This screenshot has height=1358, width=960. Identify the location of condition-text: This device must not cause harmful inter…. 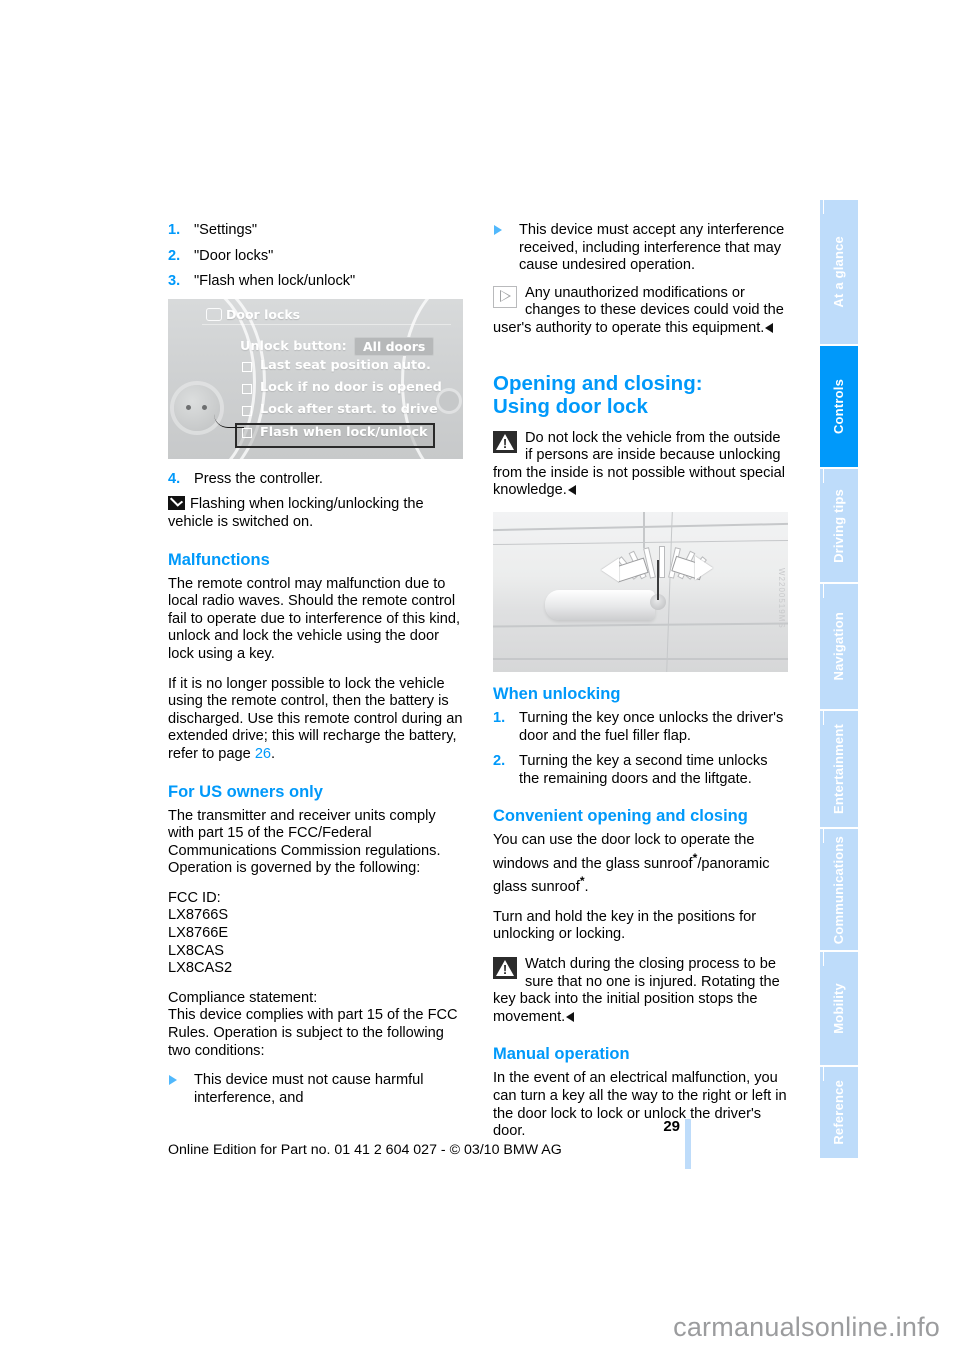
(309, 1089).